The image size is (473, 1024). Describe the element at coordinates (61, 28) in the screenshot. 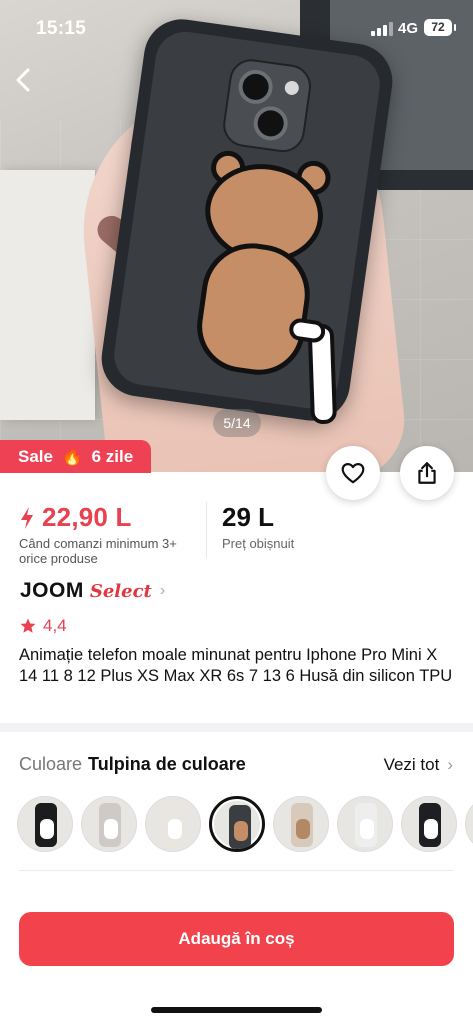

I see `status-time: 15:15` at that location.